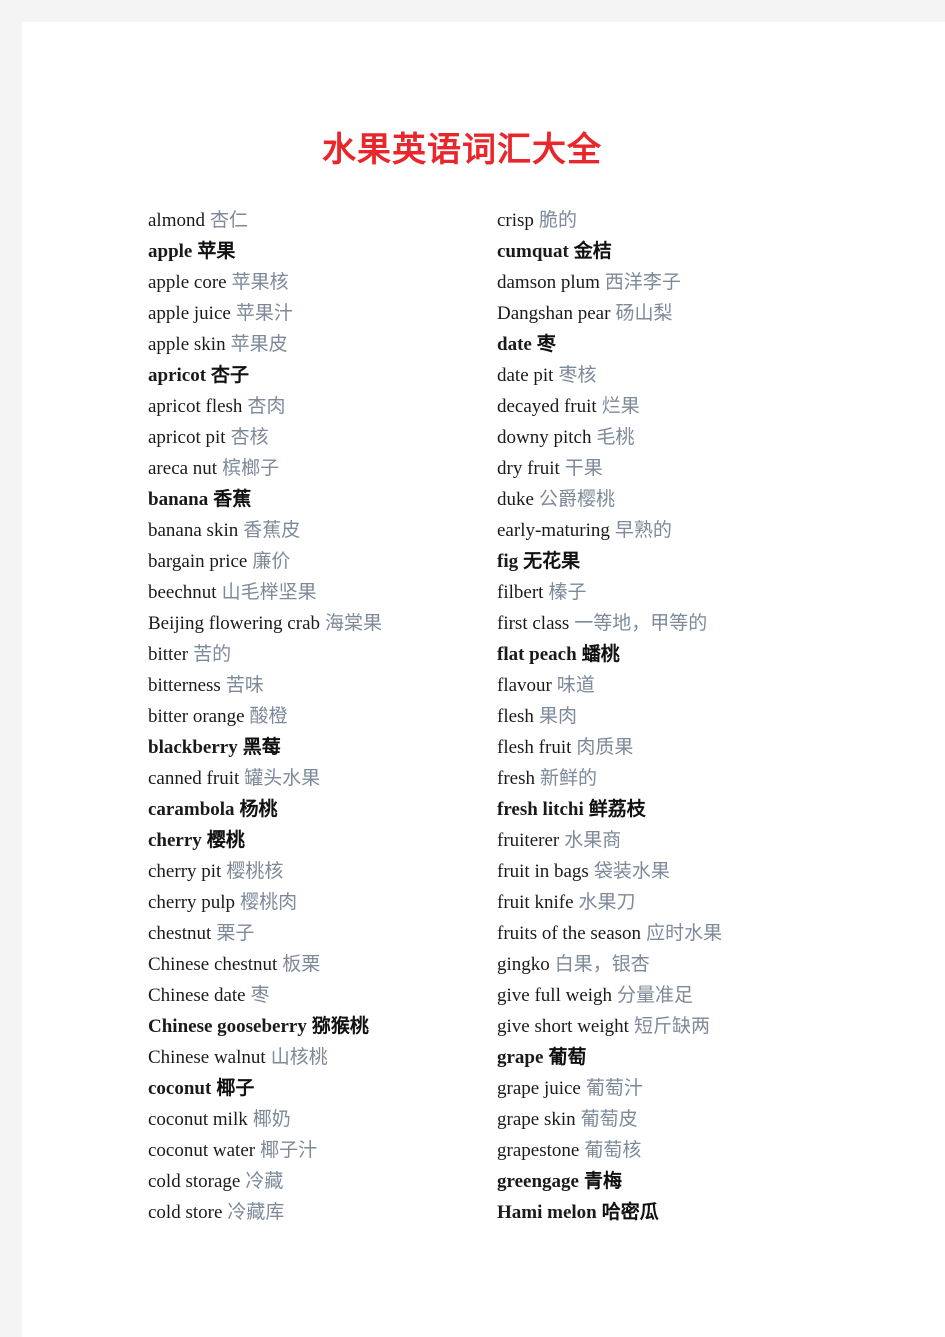  Describe the element at coordinates (605, 747) in the screenshot. I see `vocab-term-chinese: 肉质果` at that location.